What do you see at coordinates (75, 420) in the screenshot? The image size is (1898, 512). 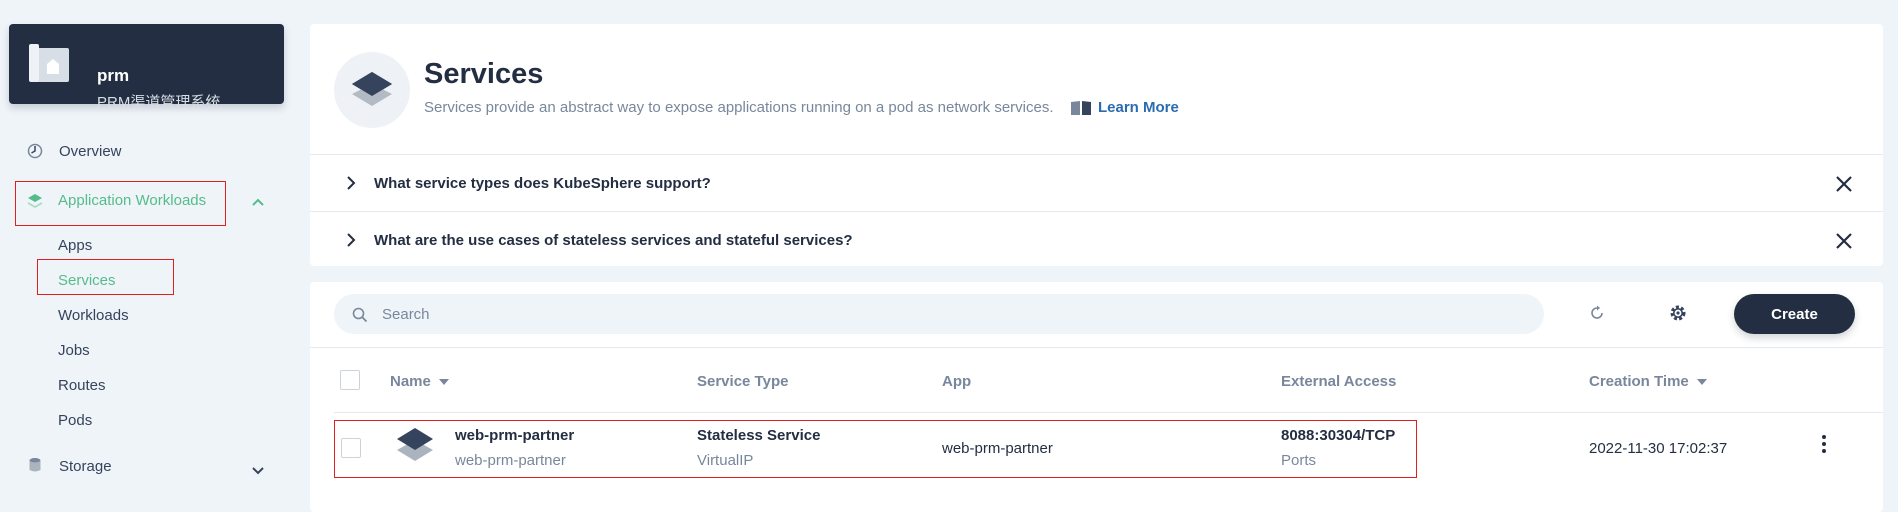 I see `sidebar-item-pods: Pods` at bounding box center [75, 420].